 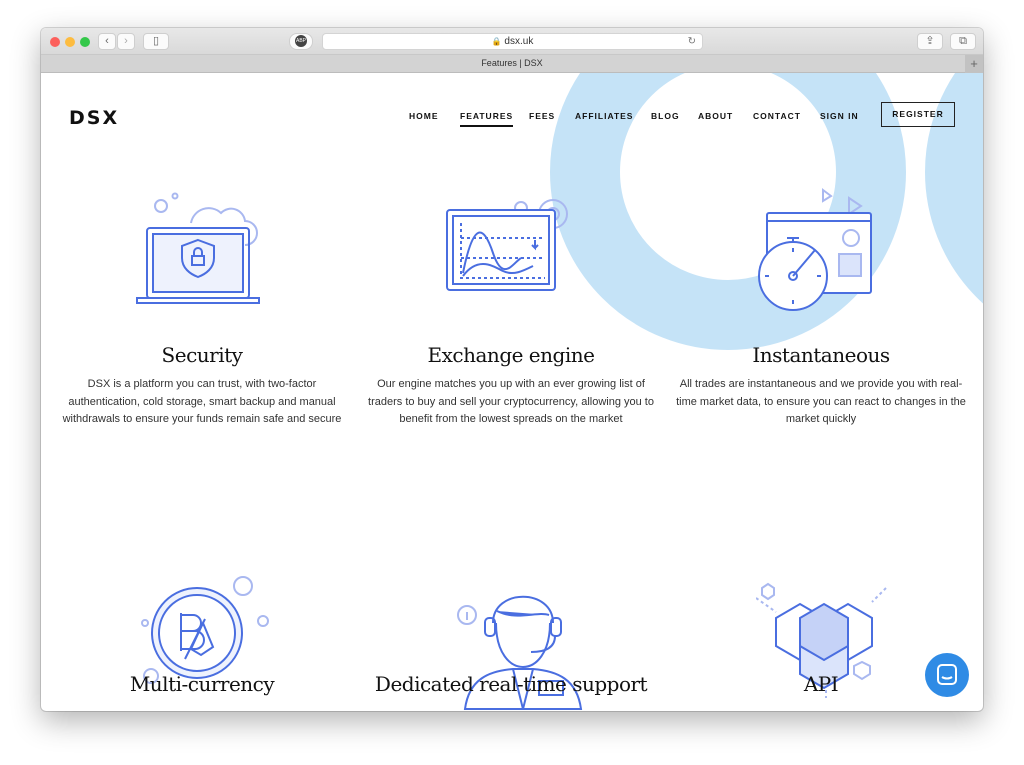 I want to click on forward-icon: ›, so click(x=126, y=41).